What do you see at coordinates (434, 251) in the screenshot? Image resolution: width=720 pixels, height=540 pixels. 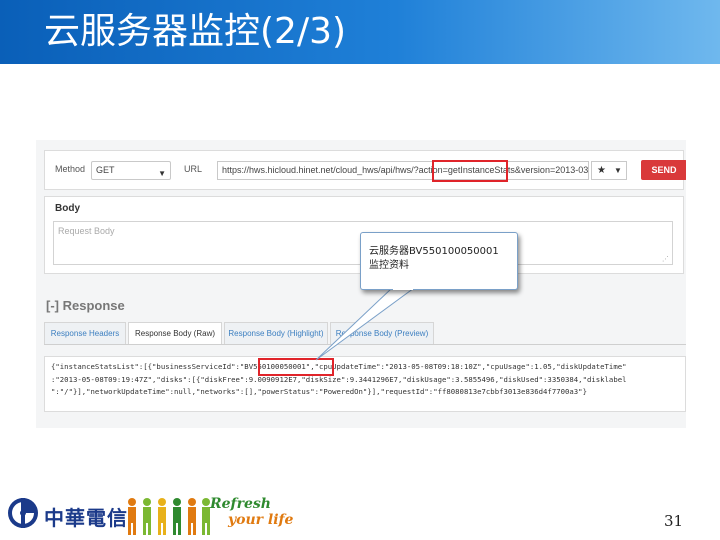 I see `callout-line: 云服务器BV550100050001` at bounding box center [434, 251].